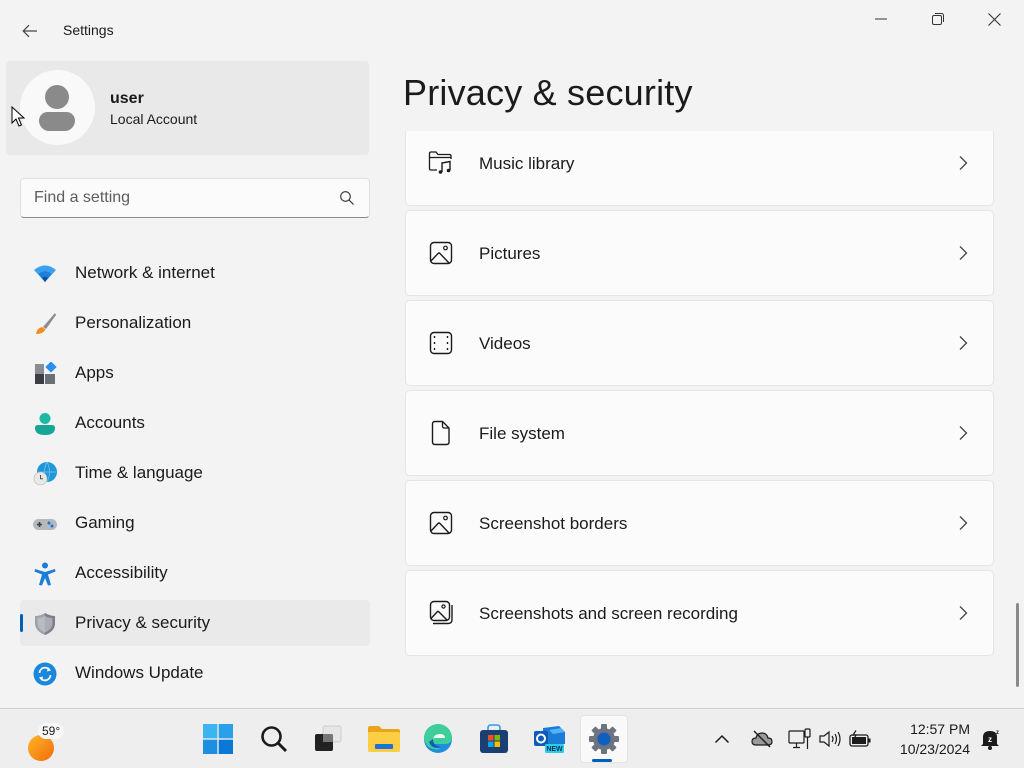  I want to click on bell-snooze-icon: zz, so click(990, 740).